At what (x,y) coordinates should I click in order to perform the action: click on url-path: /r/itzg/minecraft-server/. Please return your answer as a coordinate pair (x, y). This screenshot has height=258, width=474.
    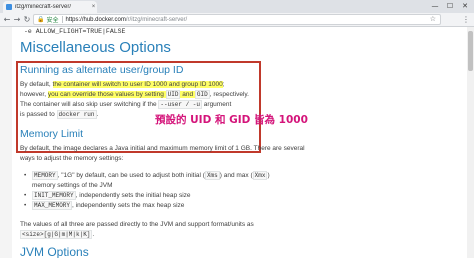
    Looking at the image, I should click on (156, 19).